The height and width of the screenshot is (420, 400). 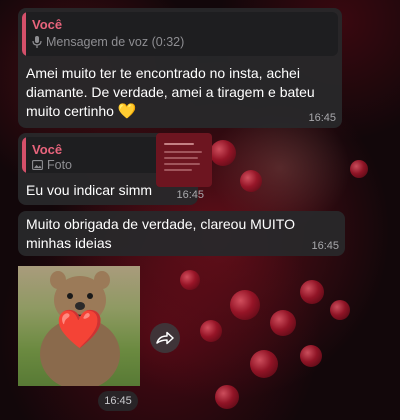 What do you see at coordinates (180, 34) in the screenshot?
I see `reply-quote: Você Mensagem de voz (0:32)` at bounding box center [180, 34].